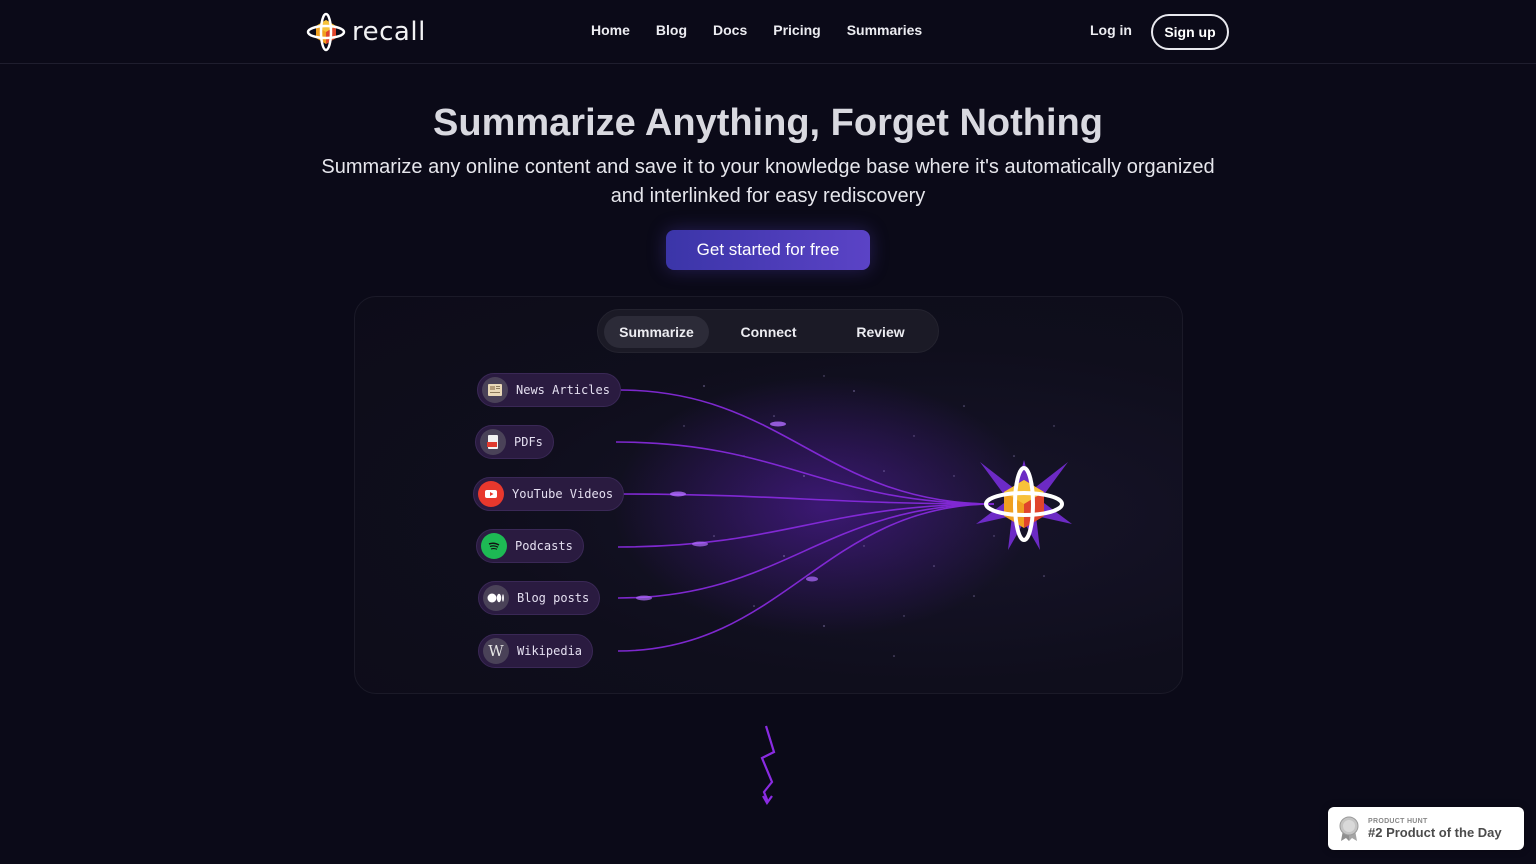 The image size is (1536, 864). Describe the element at coordinates (563, 494) in the screenshot. I see `source-label: YouTube Videos` at that location.